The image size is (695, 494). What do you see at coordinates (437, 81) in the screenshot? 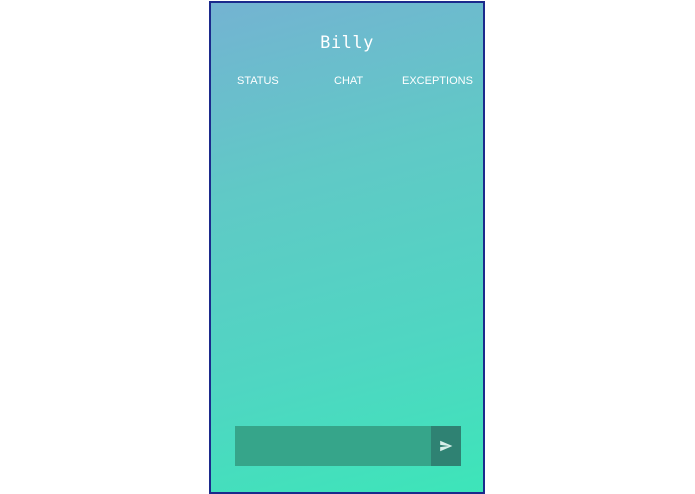
I see `tab-exceptions: EXCEPTIONS` at bounding box center [437, 81].